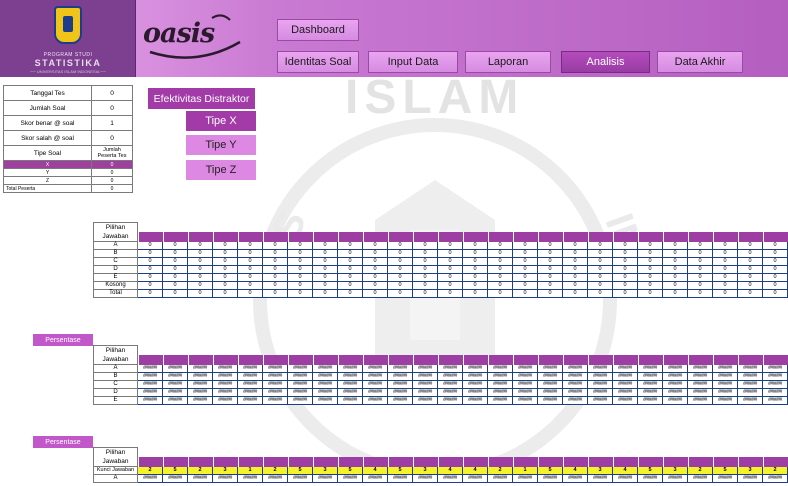  Describe the element at coordinates (47, 172) in the screenshot. I see `info-label: Y` at that location.